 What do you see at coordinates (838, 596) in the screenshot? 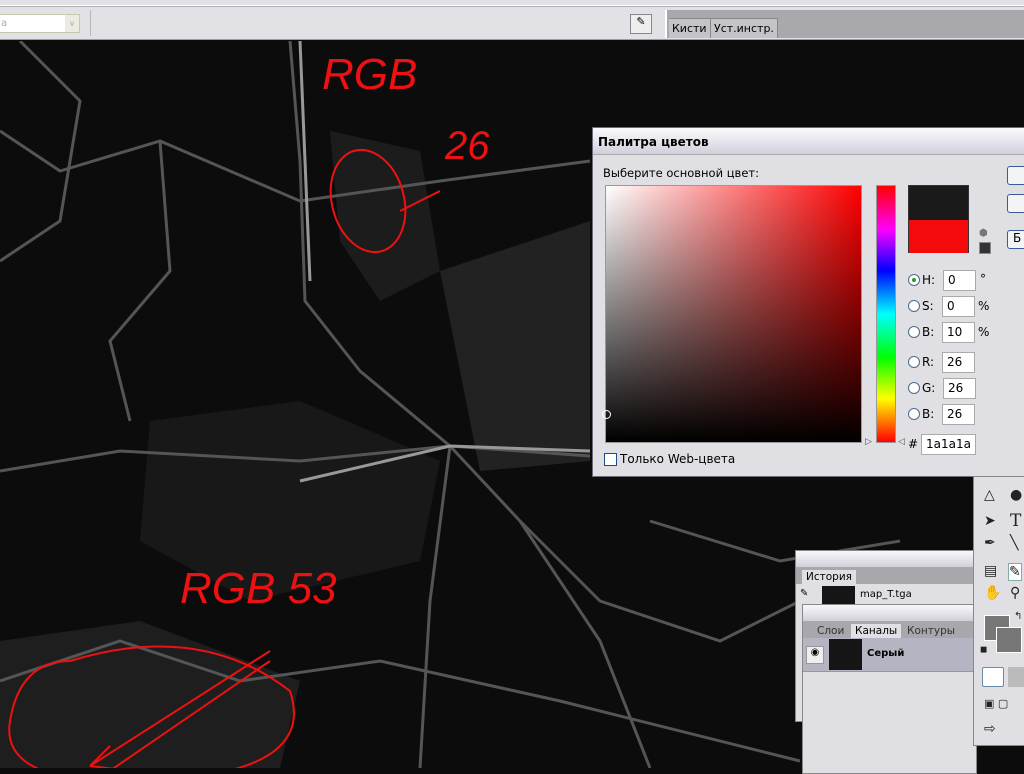
I see `history-thumbnail` at bounding box center [838, 596].